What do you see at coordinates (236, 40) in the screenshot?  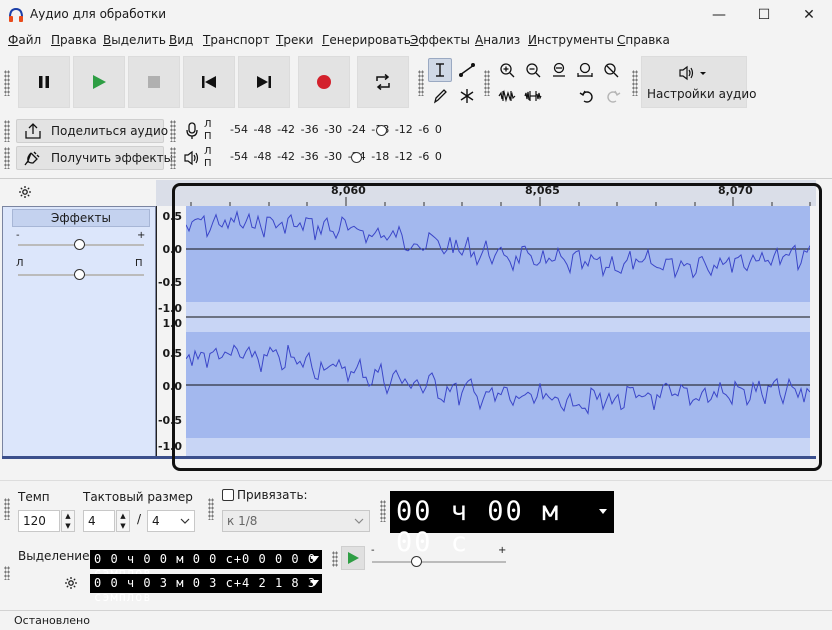 I see `menu-transport: Транспорт` at bounding box center [236, 40].